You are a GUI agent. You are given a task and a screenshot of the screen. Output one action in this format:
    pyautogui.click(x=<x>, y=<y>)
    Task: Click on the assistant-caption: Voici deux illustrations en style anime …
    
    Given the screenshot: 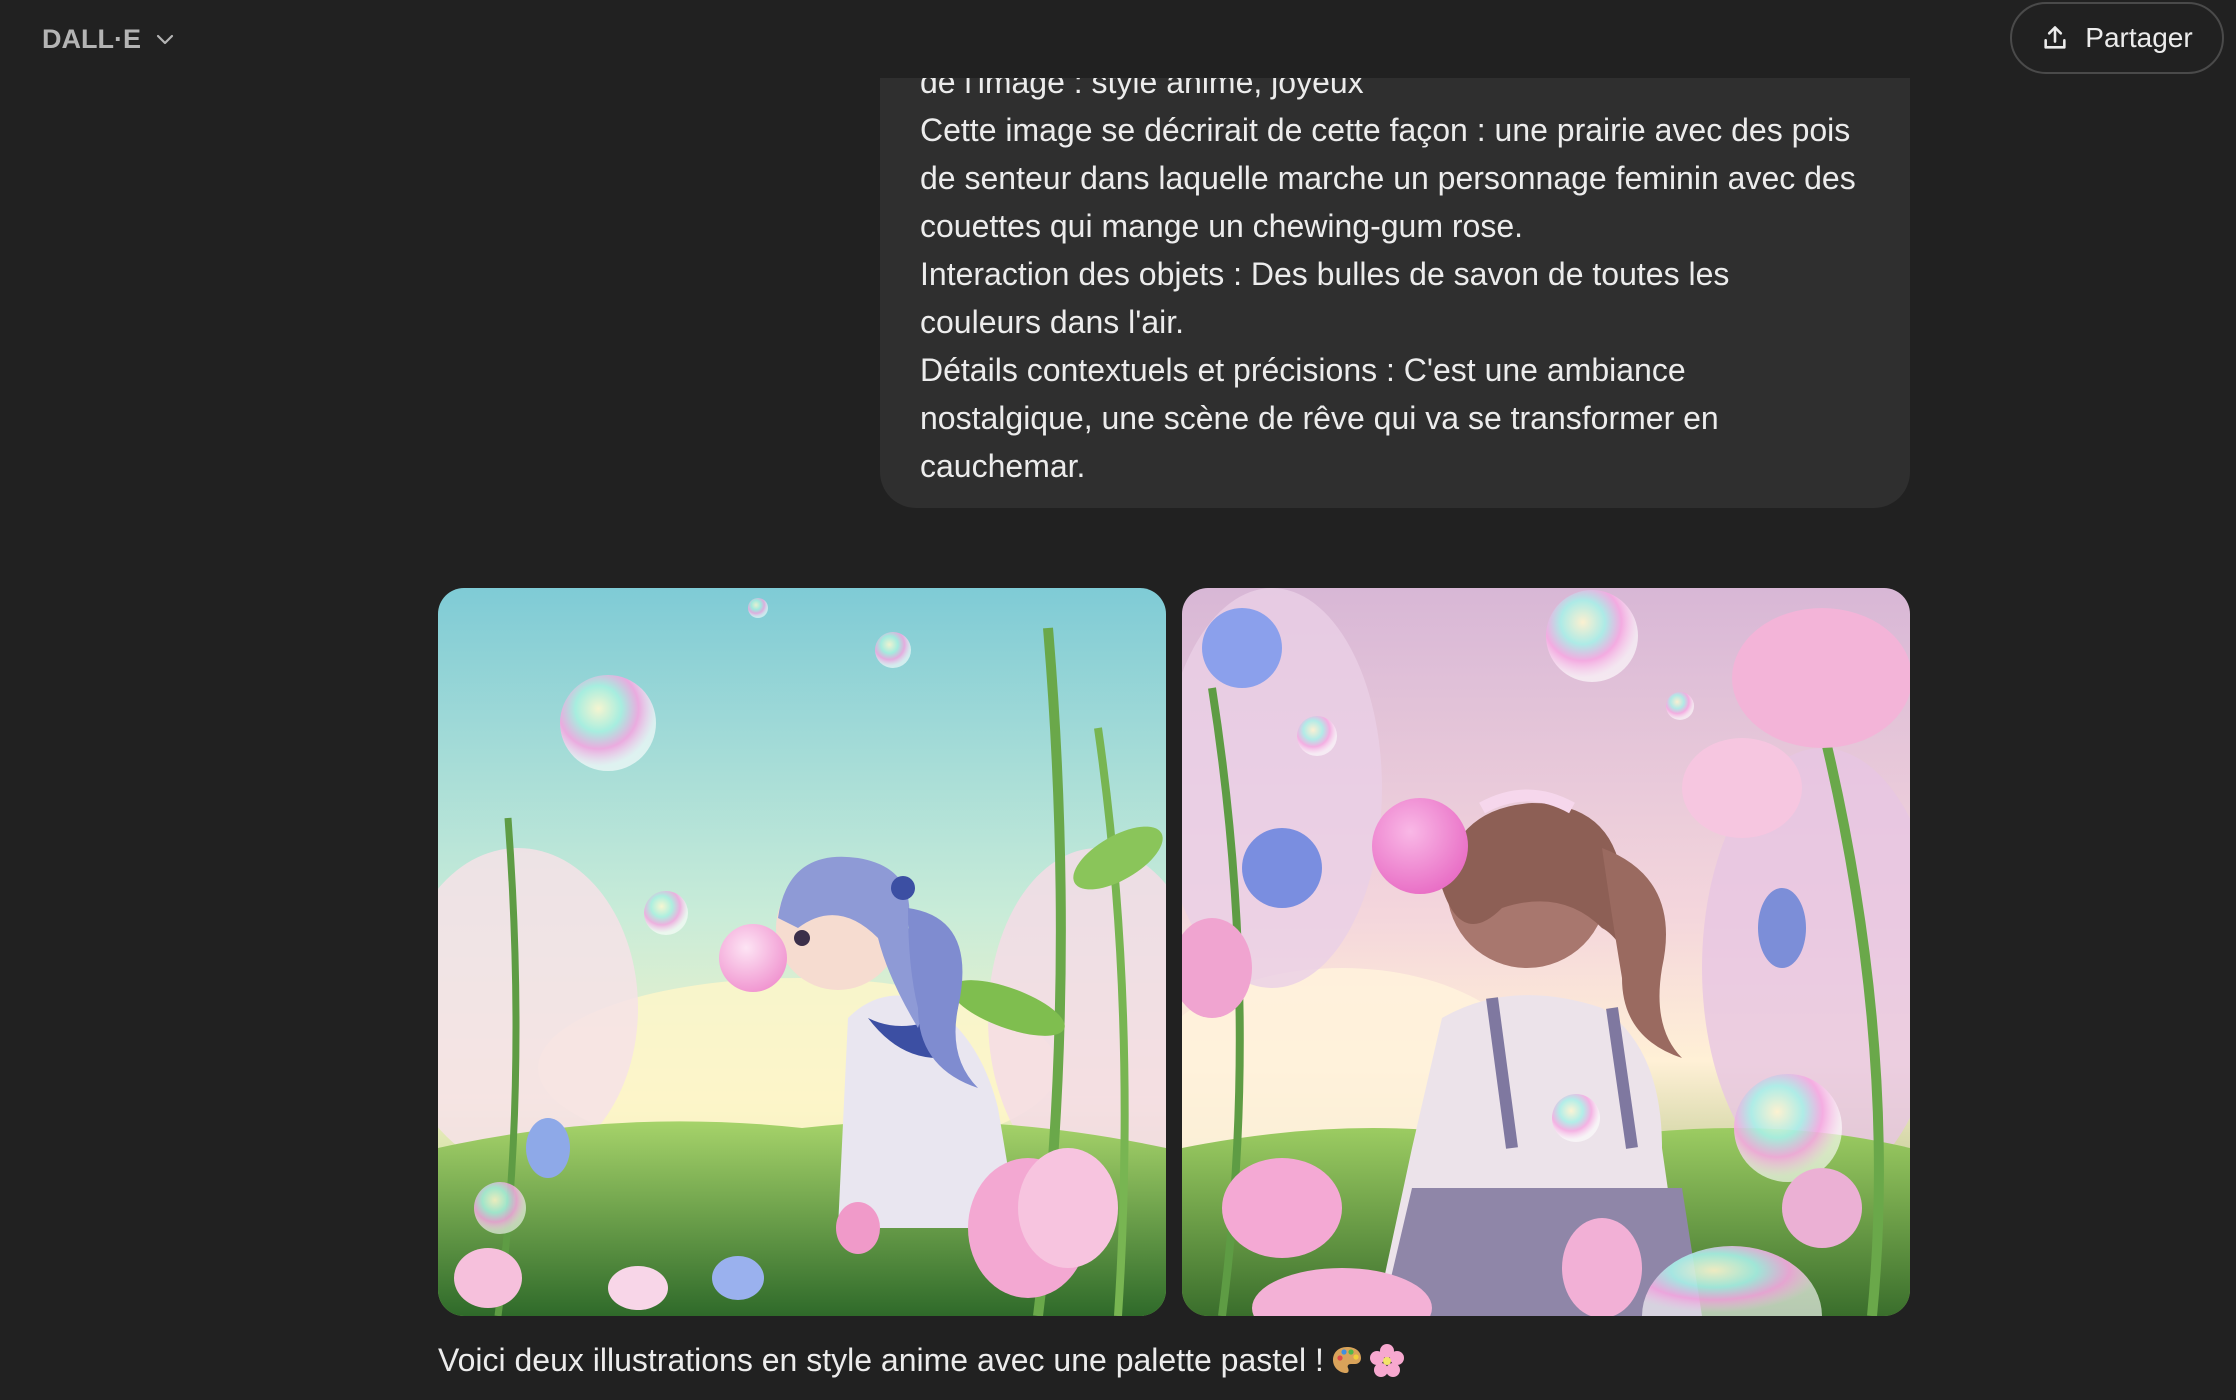 What is the action you would take?
    pyautogui.click(x=921, y=1360)
    